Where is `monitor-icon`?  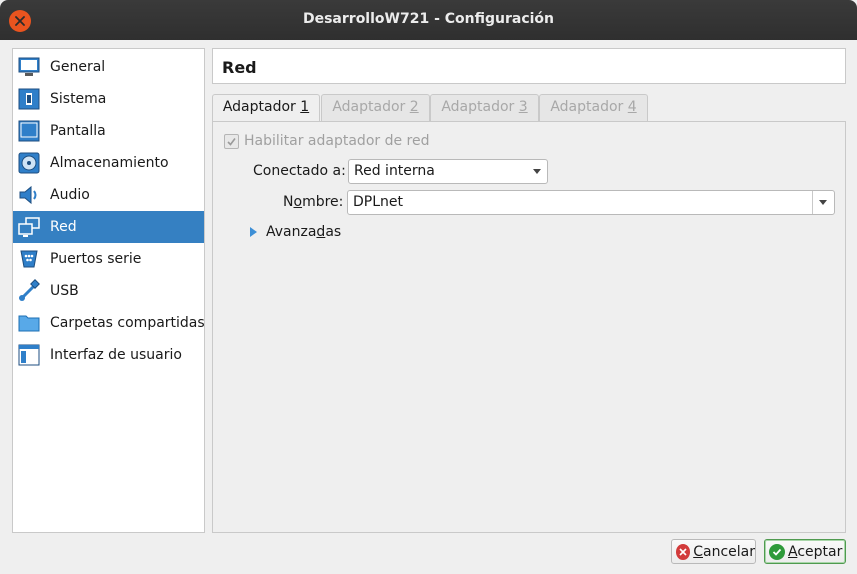
monitor-icon is located at coordinates (29, 66).